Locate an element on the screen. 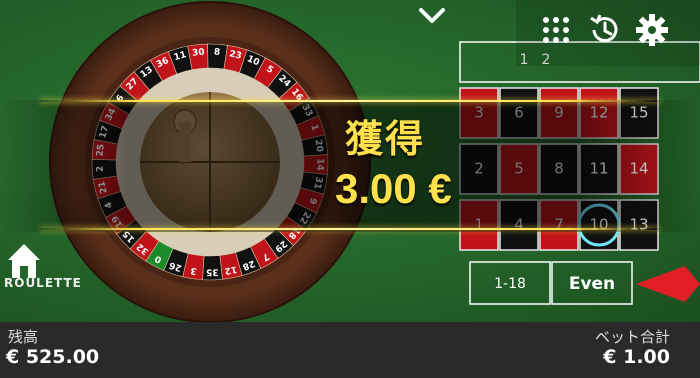 The width and height of the screenshot is (700, 378). balance-label: 残高 is located at coordinates (23, 337).